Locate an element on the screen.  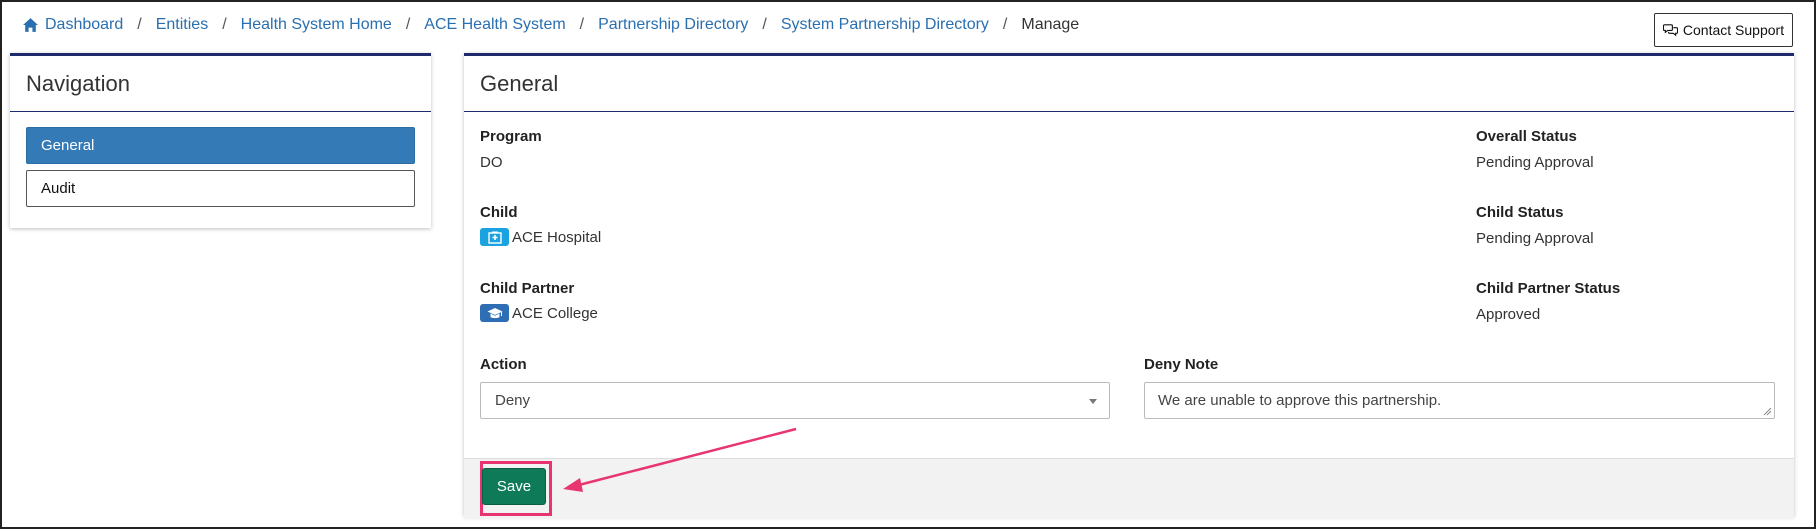
contact-support-button: Contact Support is located at coordinates (1723, 30).